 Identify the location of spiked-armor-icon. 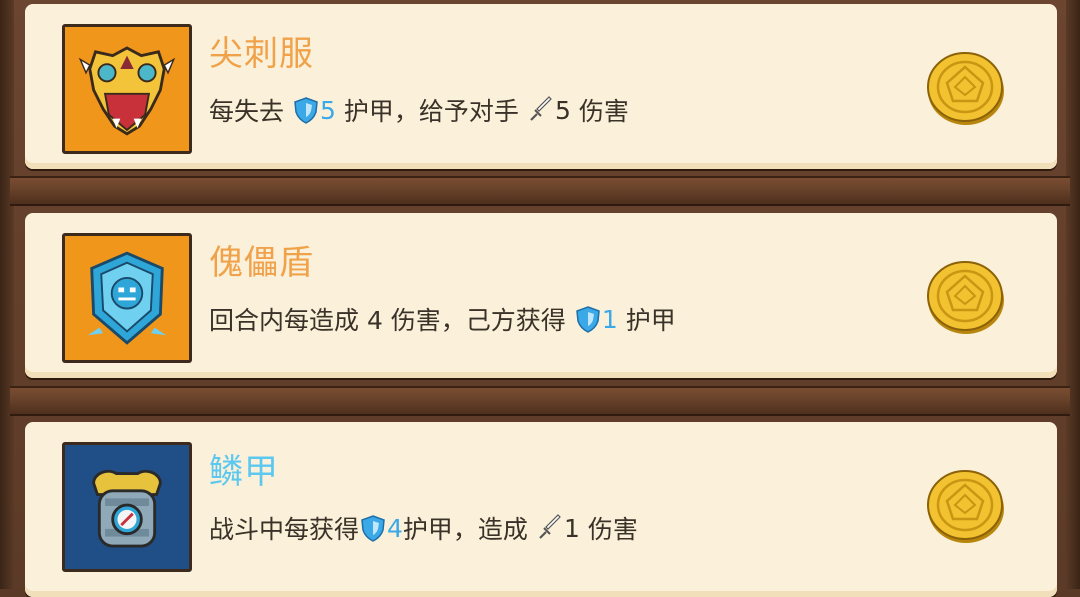
(127, 89).